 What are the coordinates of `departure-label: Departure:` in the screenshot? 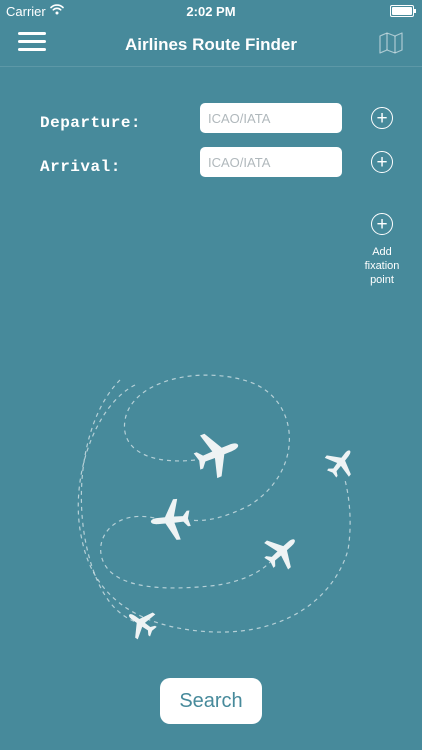 It's located at (91, 123).